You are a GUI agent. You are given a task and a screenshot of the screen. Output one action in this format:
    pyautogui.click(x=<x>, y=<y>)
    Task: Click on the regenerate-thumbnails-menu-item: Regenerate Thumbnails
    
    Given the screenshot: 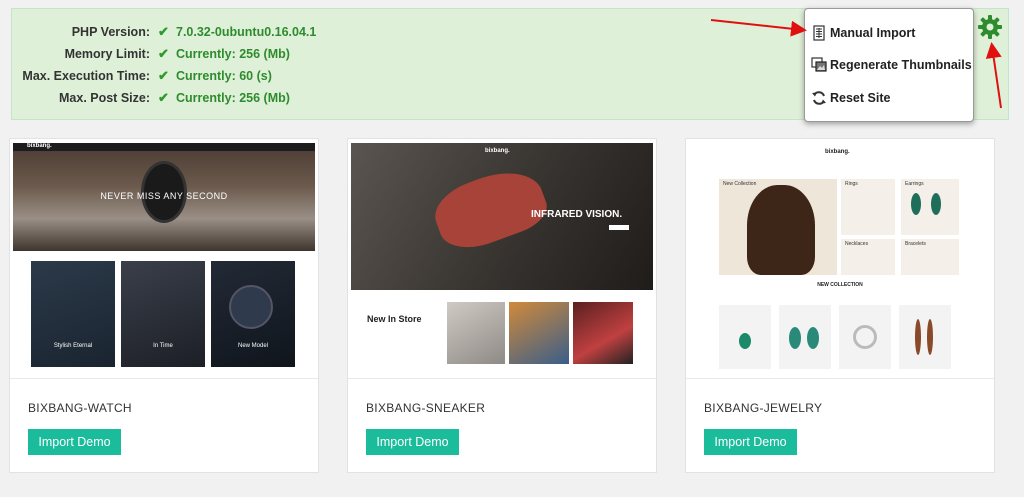 What is the action you would take?
    pyautogui.click(x=891, y=65)
    